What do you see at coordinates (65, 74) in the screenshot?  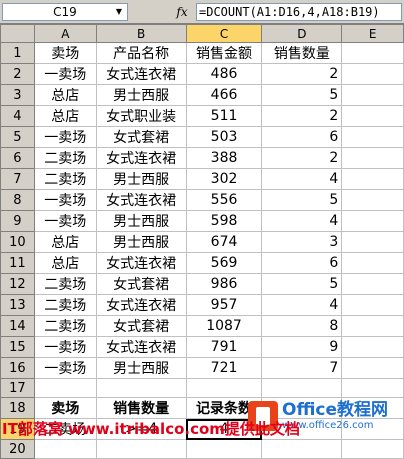 I see `cell-a2: 一卖场` at bounding box center [65, 74].